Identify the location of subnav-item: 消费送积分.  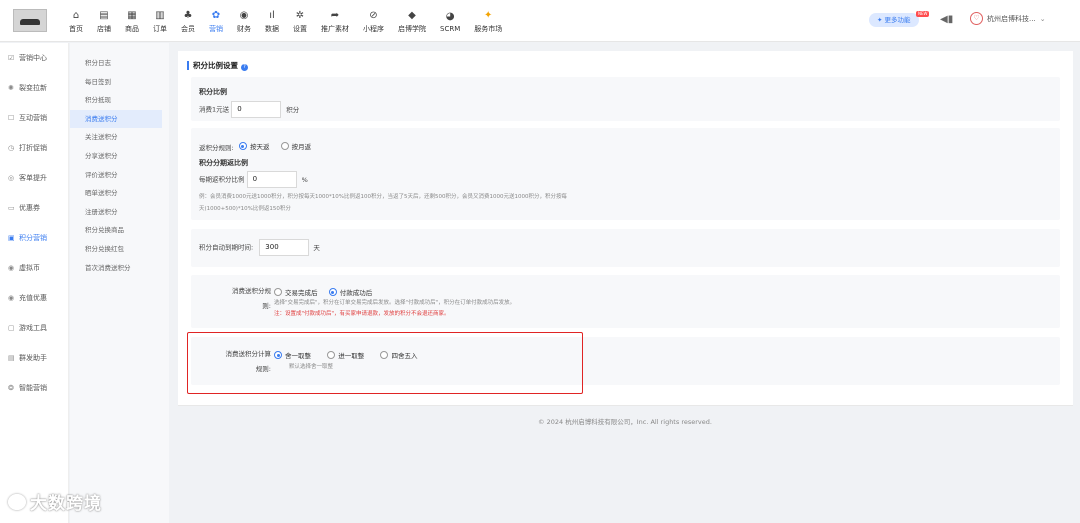
(116, 119).